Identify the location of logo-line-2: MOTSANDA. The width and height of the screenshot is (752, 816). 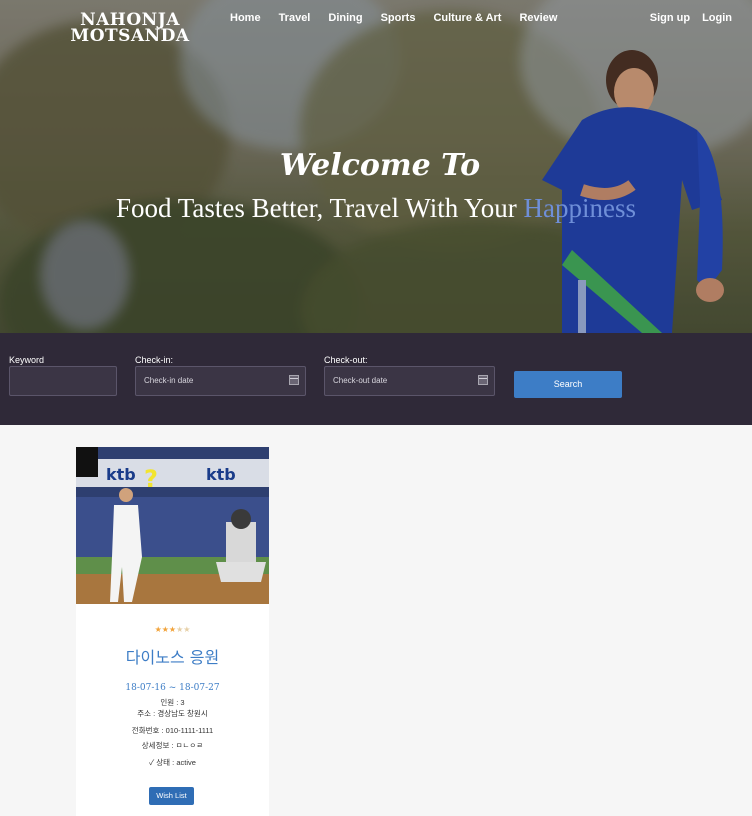
(130, 36).